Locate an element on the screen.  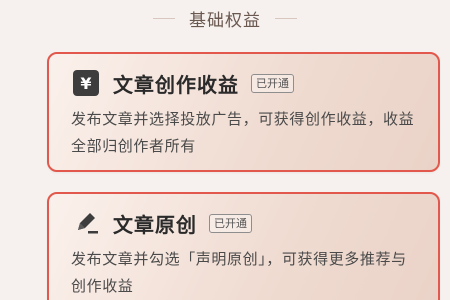
card-description: 发布文章并勾选「声明原创」，可获得更多推荐与创作收益 is located at coordinates (239, 272).